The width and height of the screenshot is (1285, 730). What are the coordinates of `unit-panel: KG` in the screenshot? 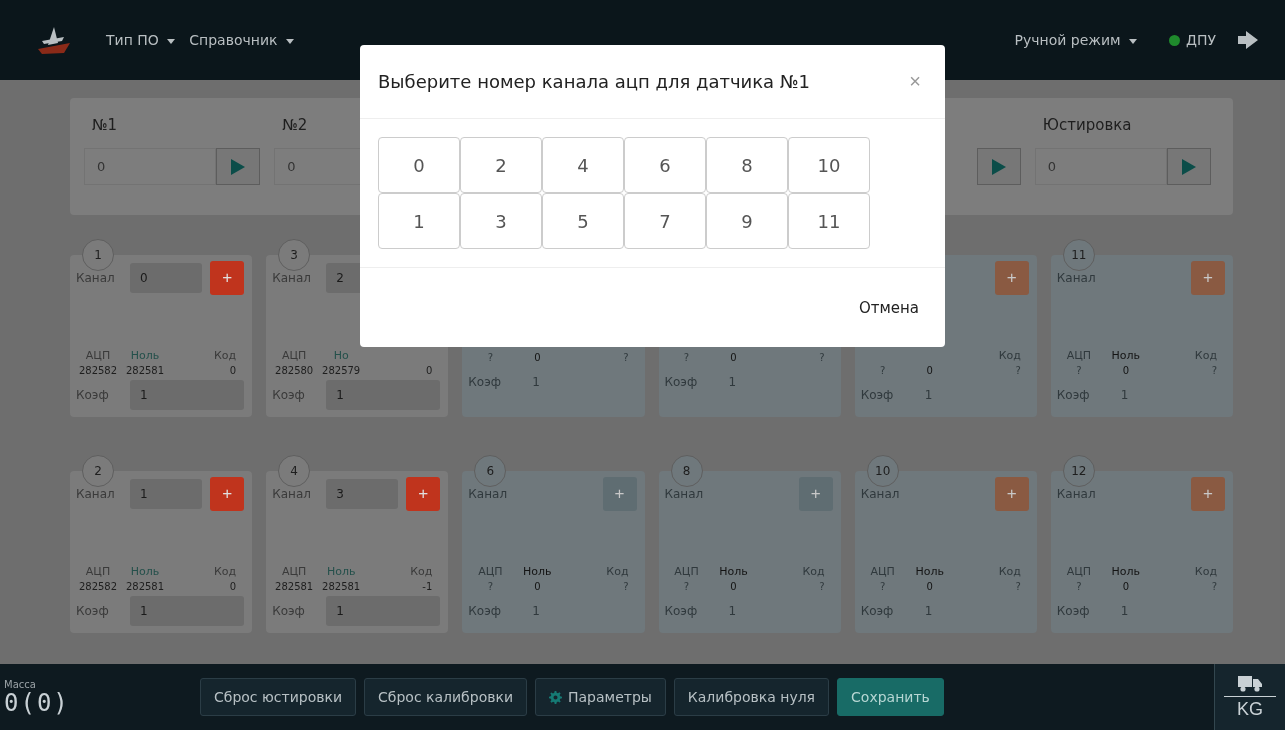 It's located at (1249, 697).